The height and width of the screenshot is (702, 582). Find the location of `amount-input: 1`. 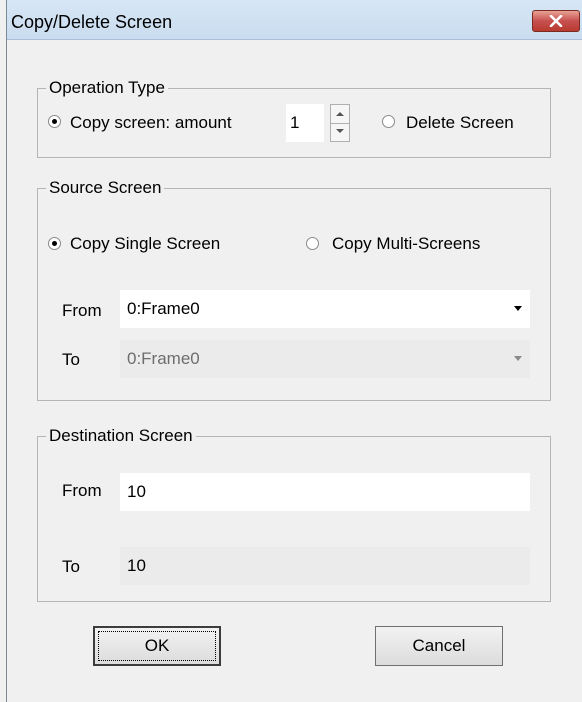

amount-input: 1 is located at coordinates (305, 123).